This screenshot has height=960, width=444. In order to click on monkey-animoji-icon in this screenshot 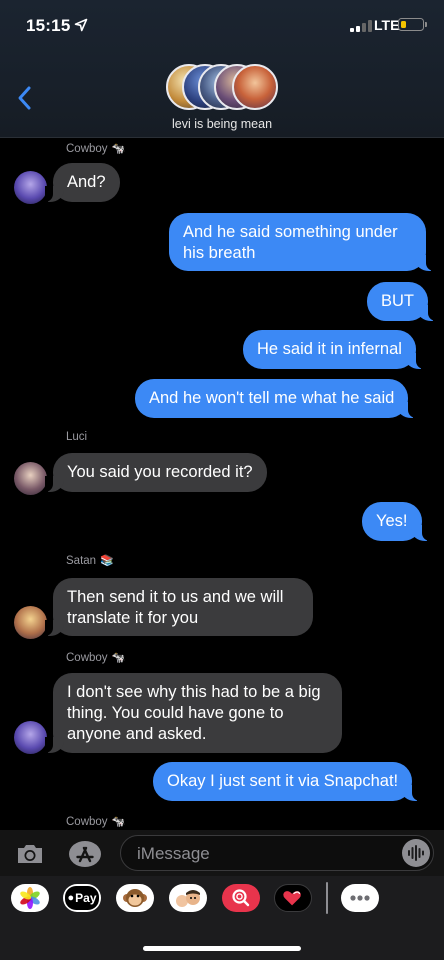, I will do `click(135, 898)`.